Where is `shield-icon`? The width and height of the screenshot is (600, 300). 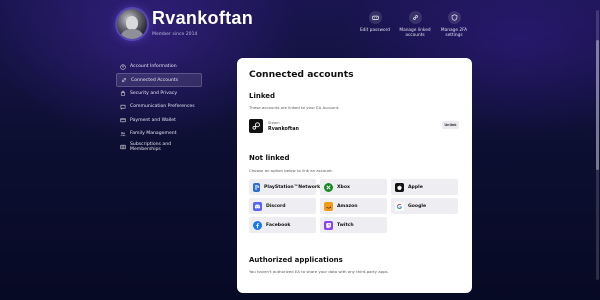
shield-icon is located at coordinates (454, 17).